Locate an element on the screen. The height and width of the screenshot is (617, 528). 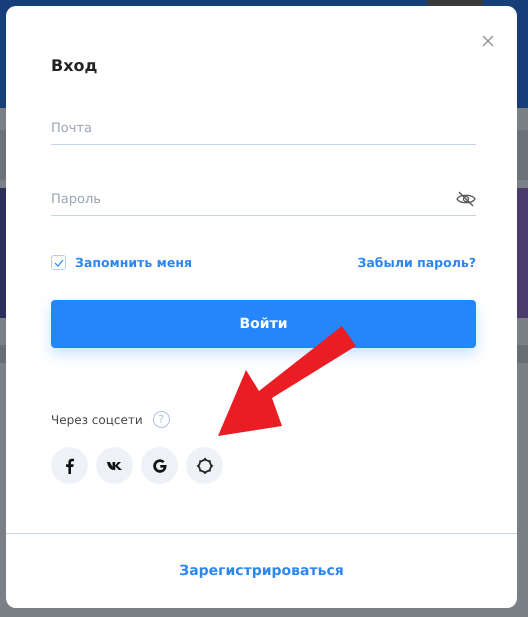
password-field: Пароль is located at coordinates (253, 199).